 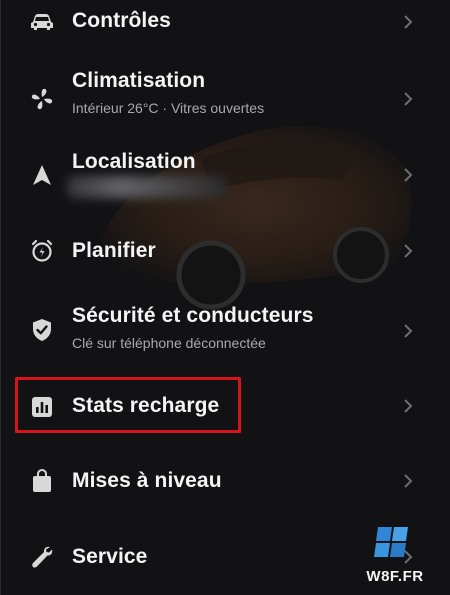 I want to click on menu-item-planifier: Planifier, so click(x=225, y=251).